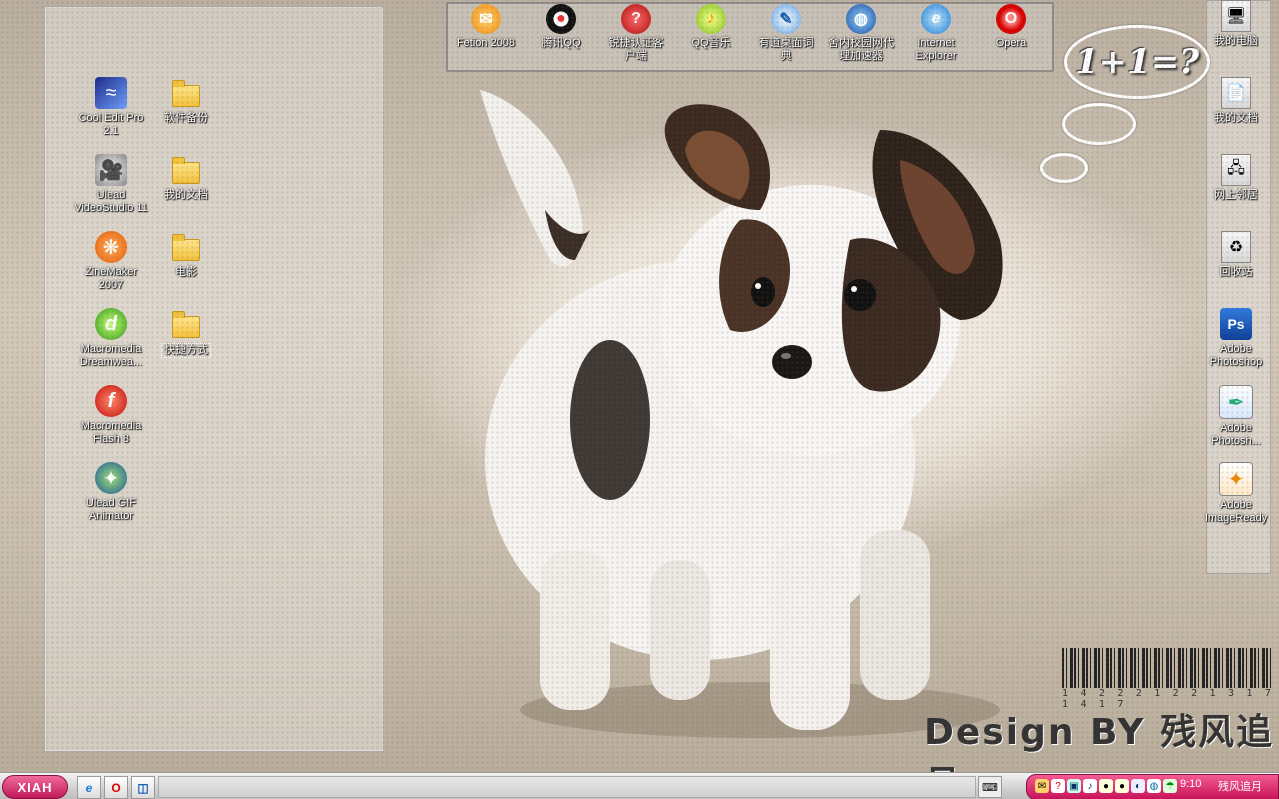 This screenshot has height=799, width=1279. I want to click on my-computer-icon: 🖥, so click(1236, 16).